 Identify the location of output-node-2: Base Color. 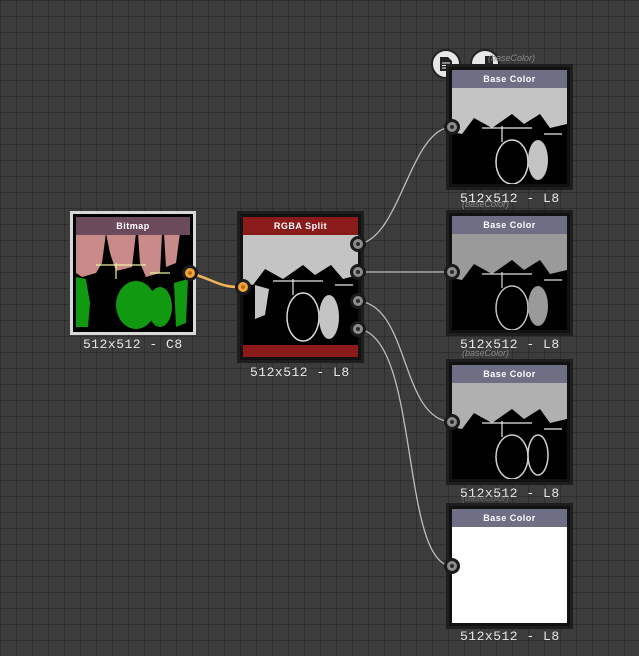
(508, 273).